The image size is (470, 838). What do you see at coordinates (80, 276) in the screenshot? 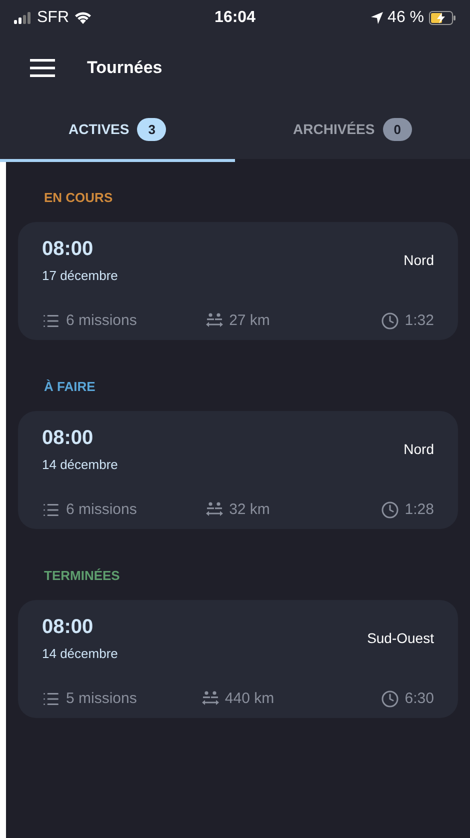
I see `tour-date: 17 décembre` at bounding box center [80, 276].